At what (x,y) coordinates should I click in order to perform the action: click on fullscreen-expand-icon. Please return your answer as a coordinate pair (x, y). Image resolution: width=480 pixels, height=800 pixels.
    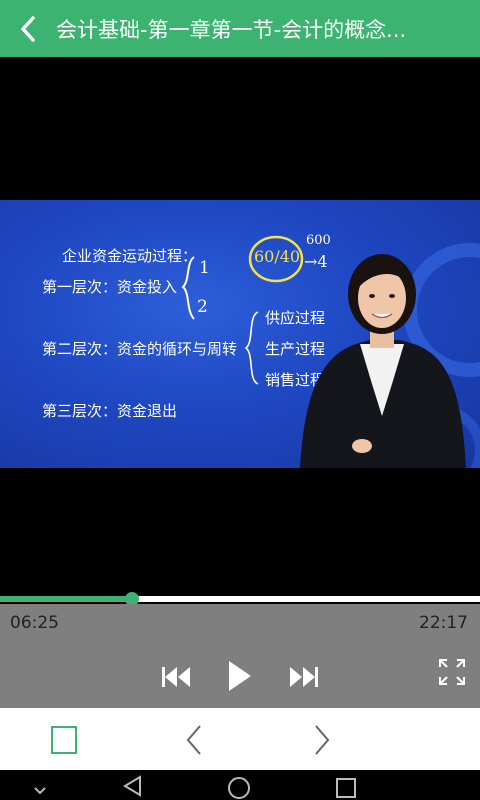
    Looking at the image, I should click on (452, 672).